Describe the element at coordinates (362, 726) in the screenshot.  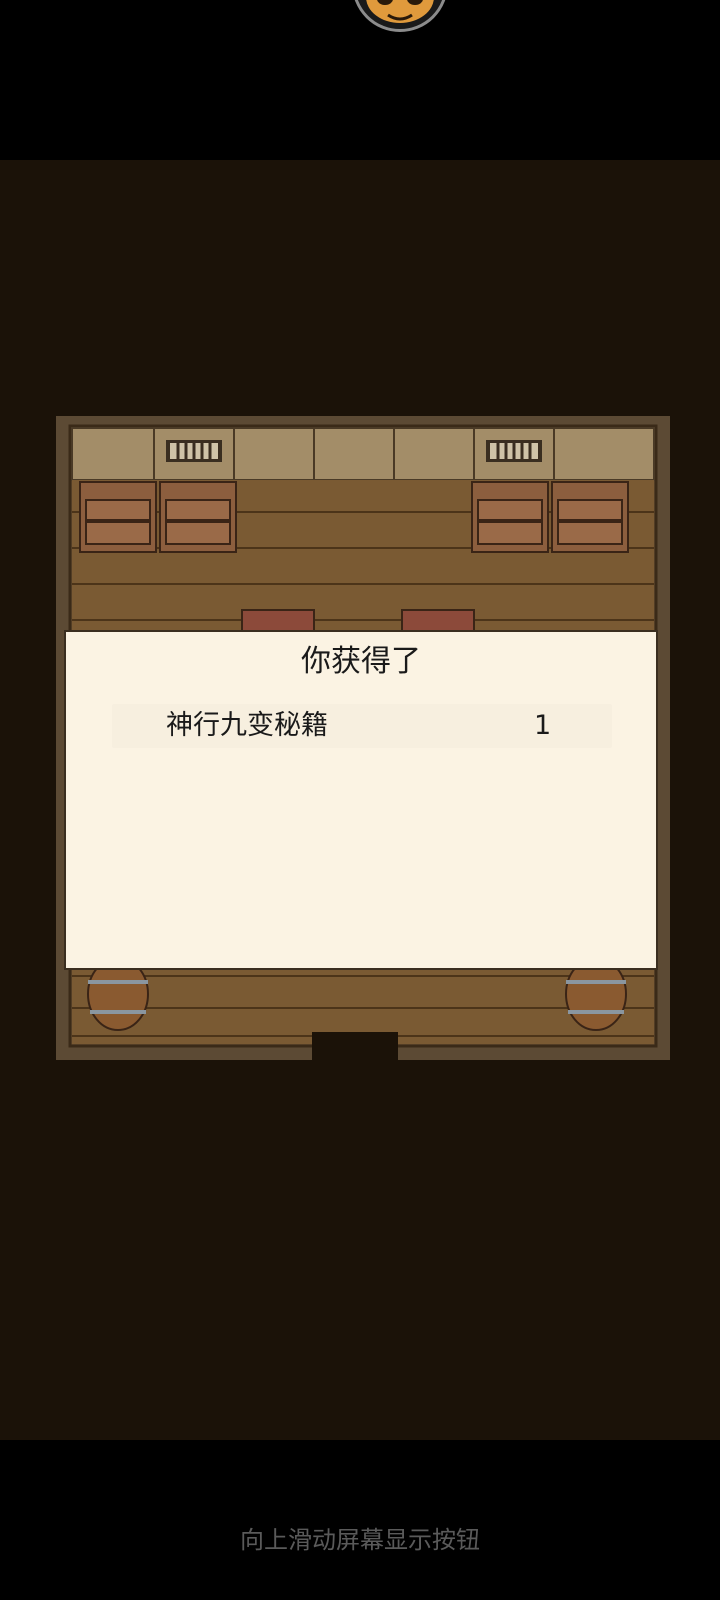
I see `reward-item-row: 神行九变秘籍 1` at that location.